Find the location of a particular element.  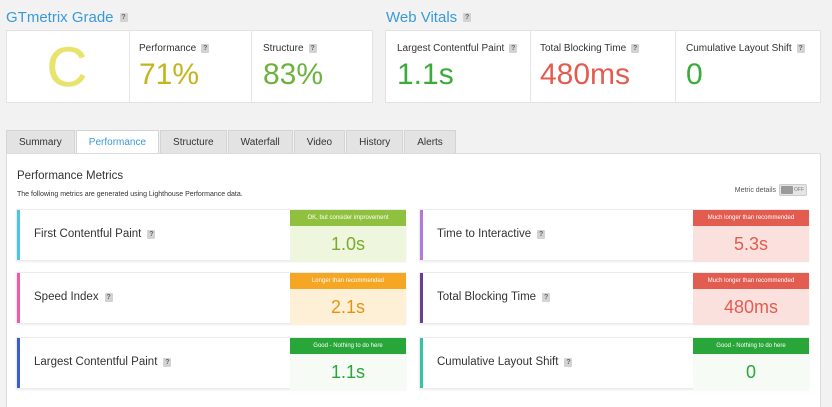

metric-details-label: Metric details is located at coordinates (755, 190).